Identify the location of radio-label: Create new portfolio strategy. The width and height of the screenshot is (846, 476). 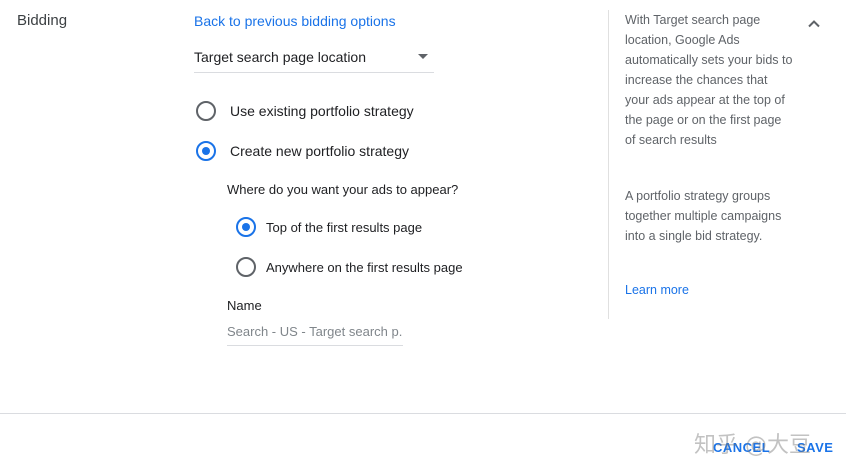
(319, 151).